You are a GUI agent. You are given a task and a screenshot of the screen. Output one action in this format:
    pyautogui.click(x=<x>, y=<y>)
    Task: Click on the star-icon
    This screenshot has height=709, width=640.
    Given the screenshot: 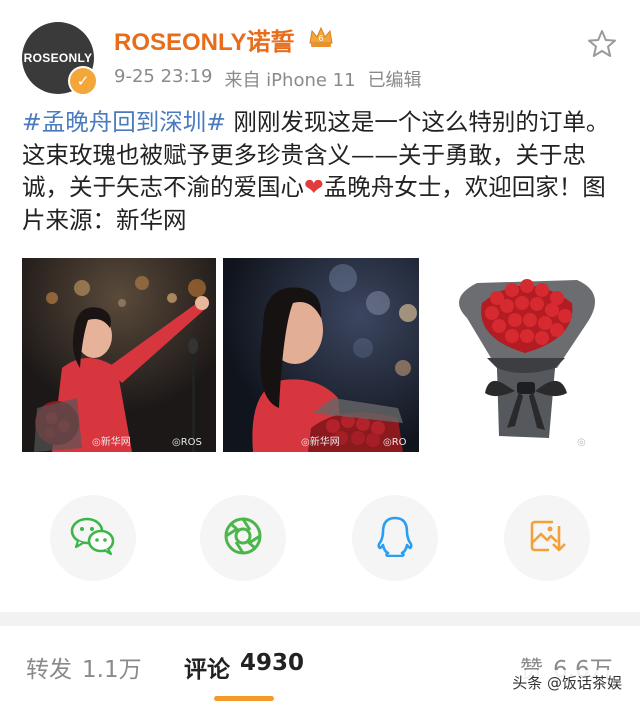 What is the action you would take?
    pyautogui.click(x=602, y=44)
    